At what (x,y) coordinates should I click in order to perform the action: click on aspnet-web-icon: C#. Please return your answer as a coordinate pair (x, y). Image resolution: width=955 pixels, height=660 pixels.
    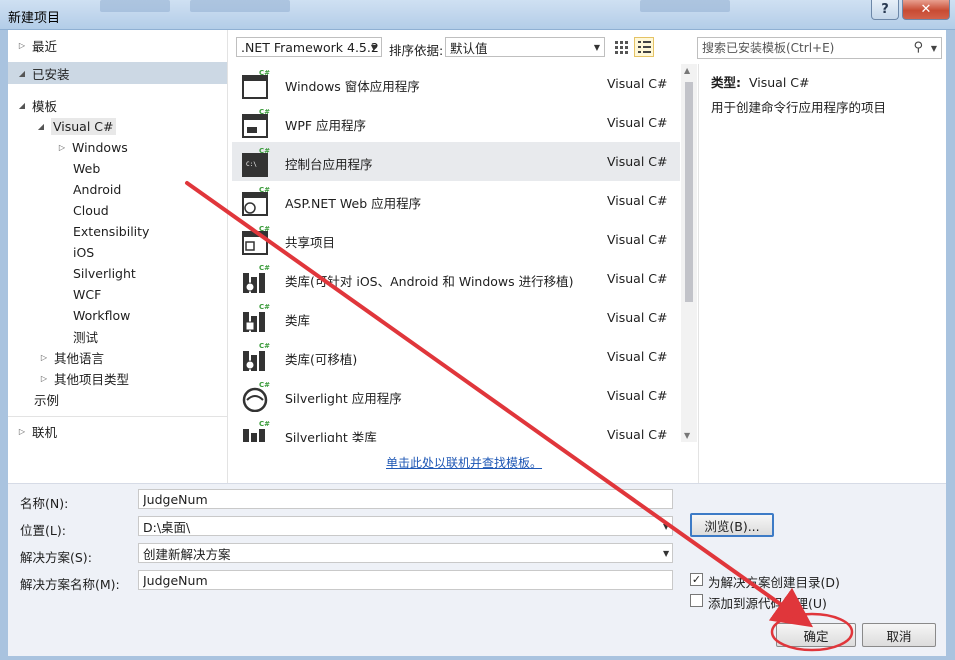
    Looking at the image, I should click on (256, 201).